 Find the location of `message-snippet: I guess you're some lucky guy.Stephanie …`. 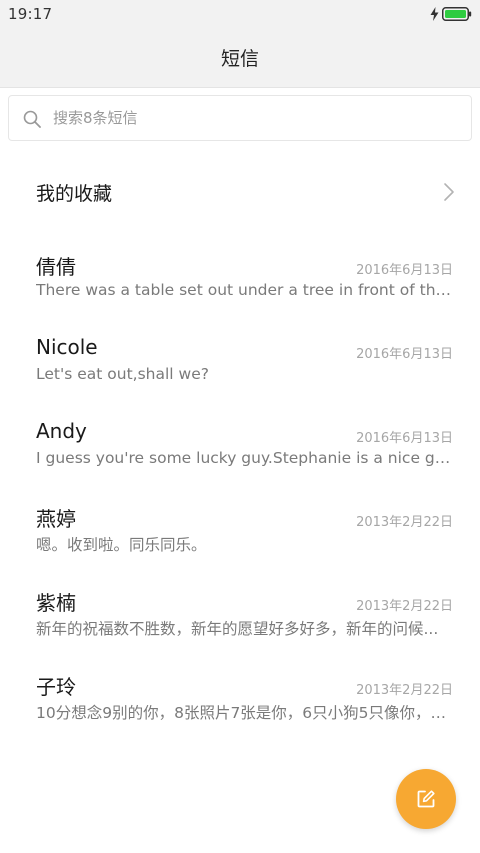

message-snippet: I guess you're some lucky guy.Stephanie … is located at coordinates (244, 458).